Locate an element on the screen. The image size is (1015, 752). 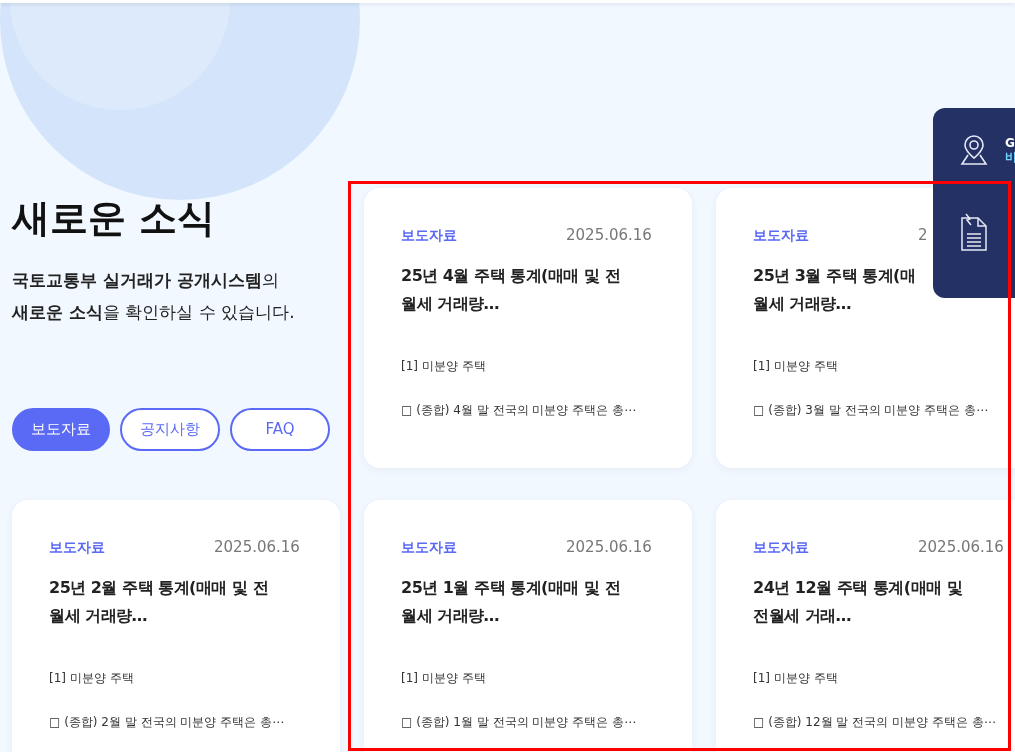
card-title: 25년 4월 주택 통계(매매 및 전 is located at coordinates (511, 275).